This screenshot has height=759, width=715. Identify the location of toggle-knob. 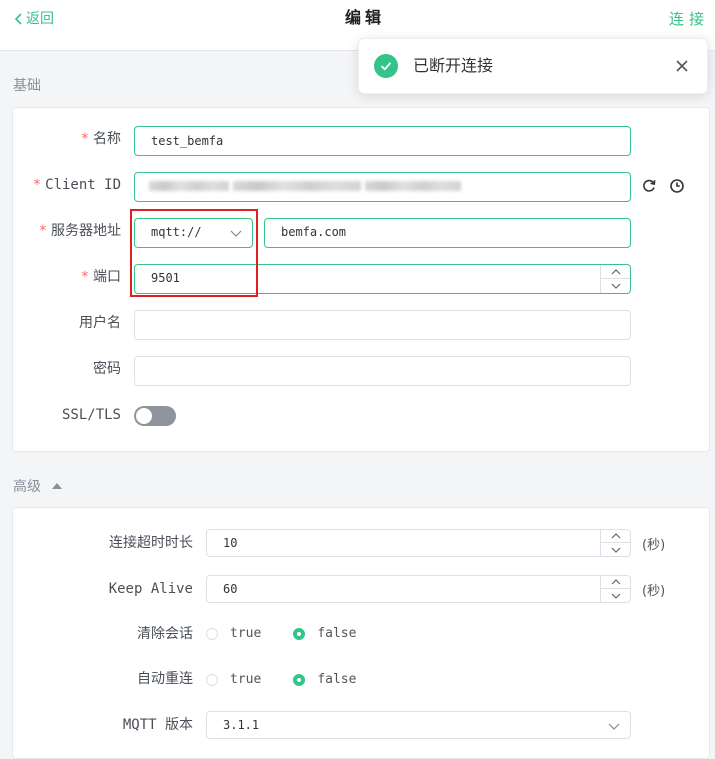
(144, 416).